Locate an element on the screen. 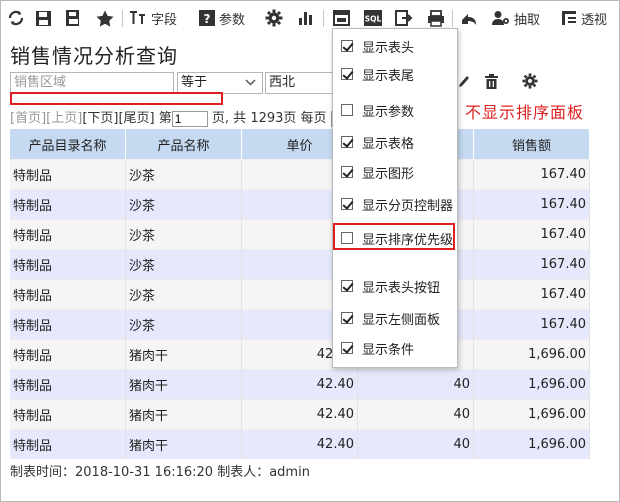 The width and height of the screenshot is (620, 502). field-button: 字段 is located at coordinates (153, 18).